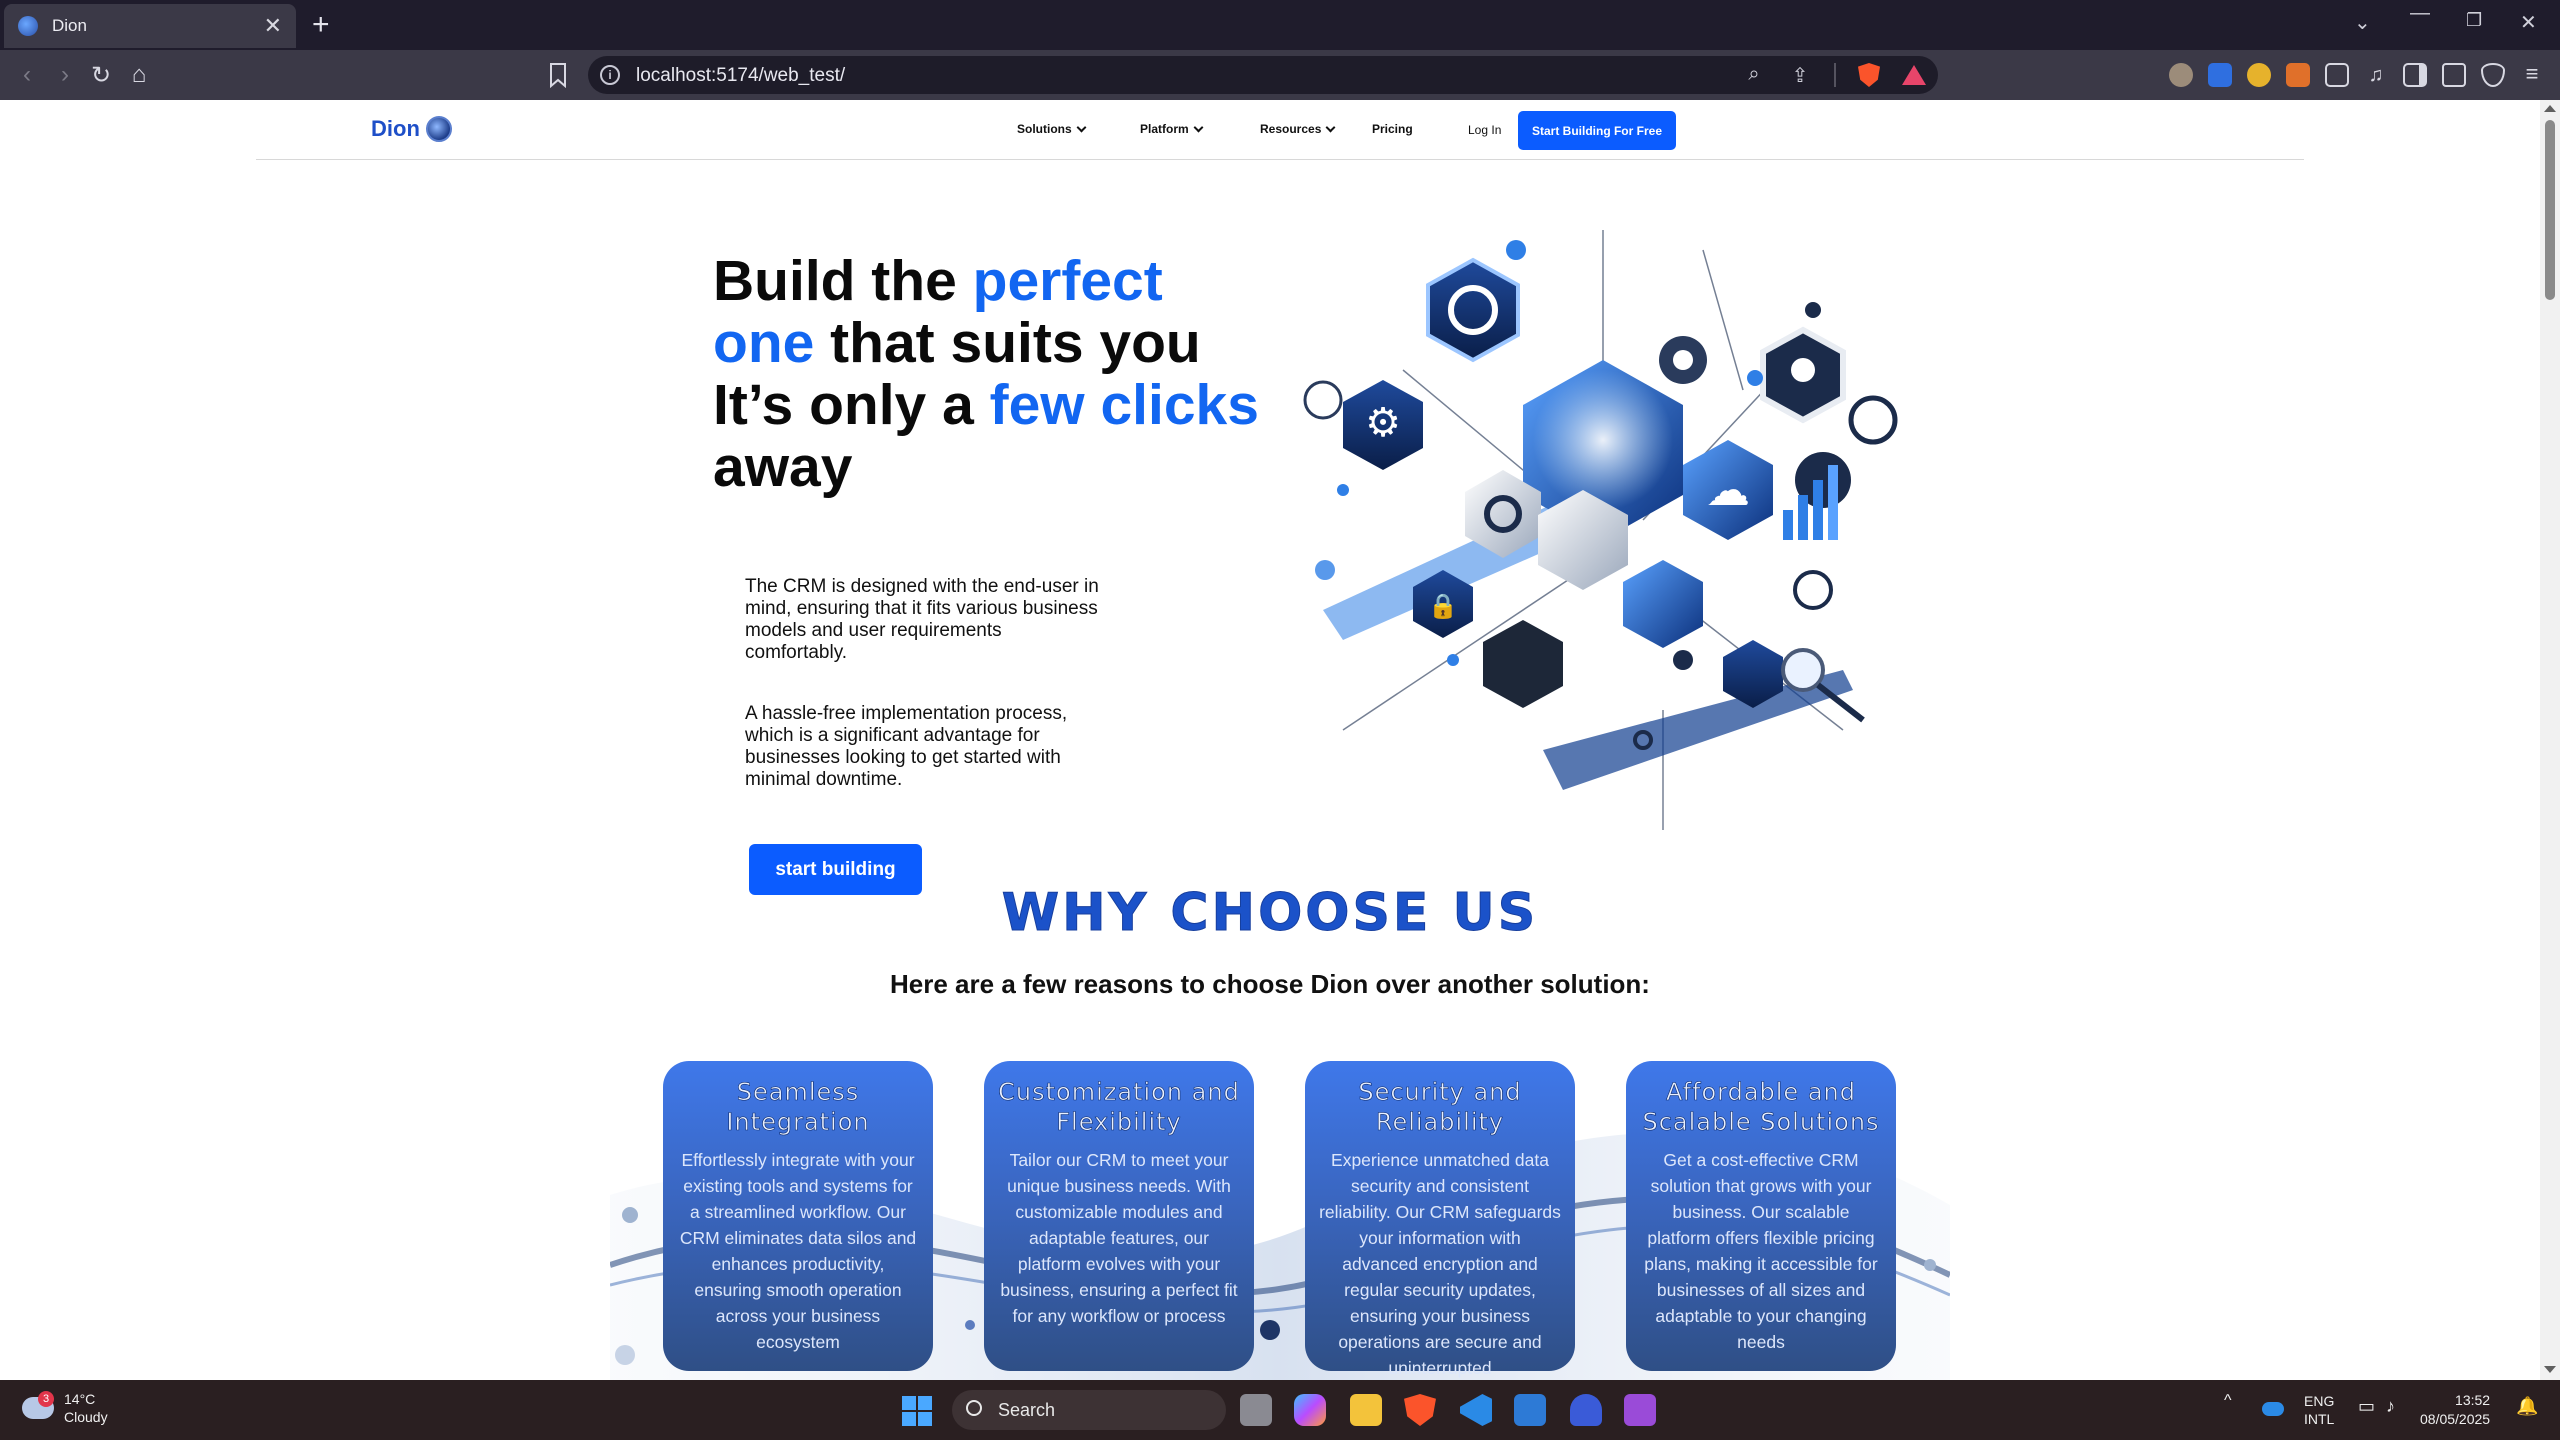  What do you see at coordinates (2337, 75) in the screenshot?
I see `extensions-puzzle-icon` at bounding box center [2337, 75].